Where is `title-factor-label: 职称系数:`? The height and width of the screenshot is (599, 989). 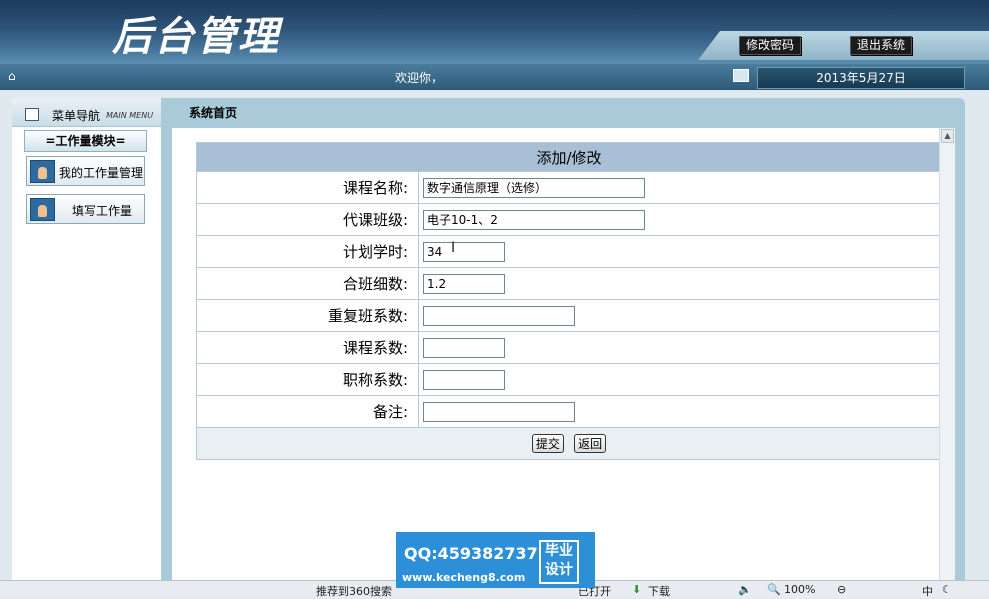
title-factor-label: 职称系数: is located at coordinates (307, 379).